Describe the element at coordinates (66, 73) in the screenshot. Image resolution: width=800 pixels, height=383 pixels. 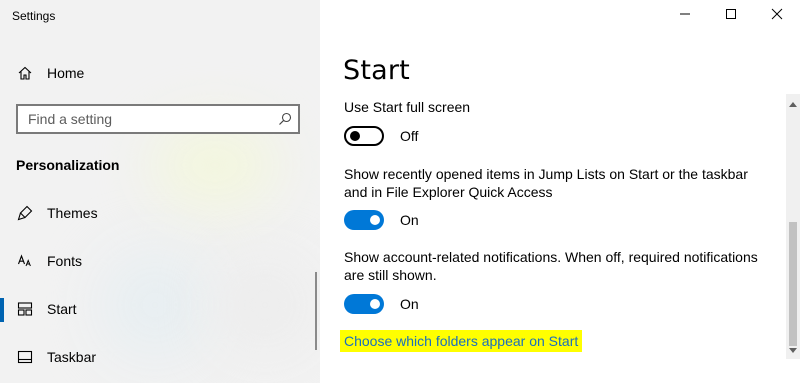
I see `nav-home-label: Home` at that location.